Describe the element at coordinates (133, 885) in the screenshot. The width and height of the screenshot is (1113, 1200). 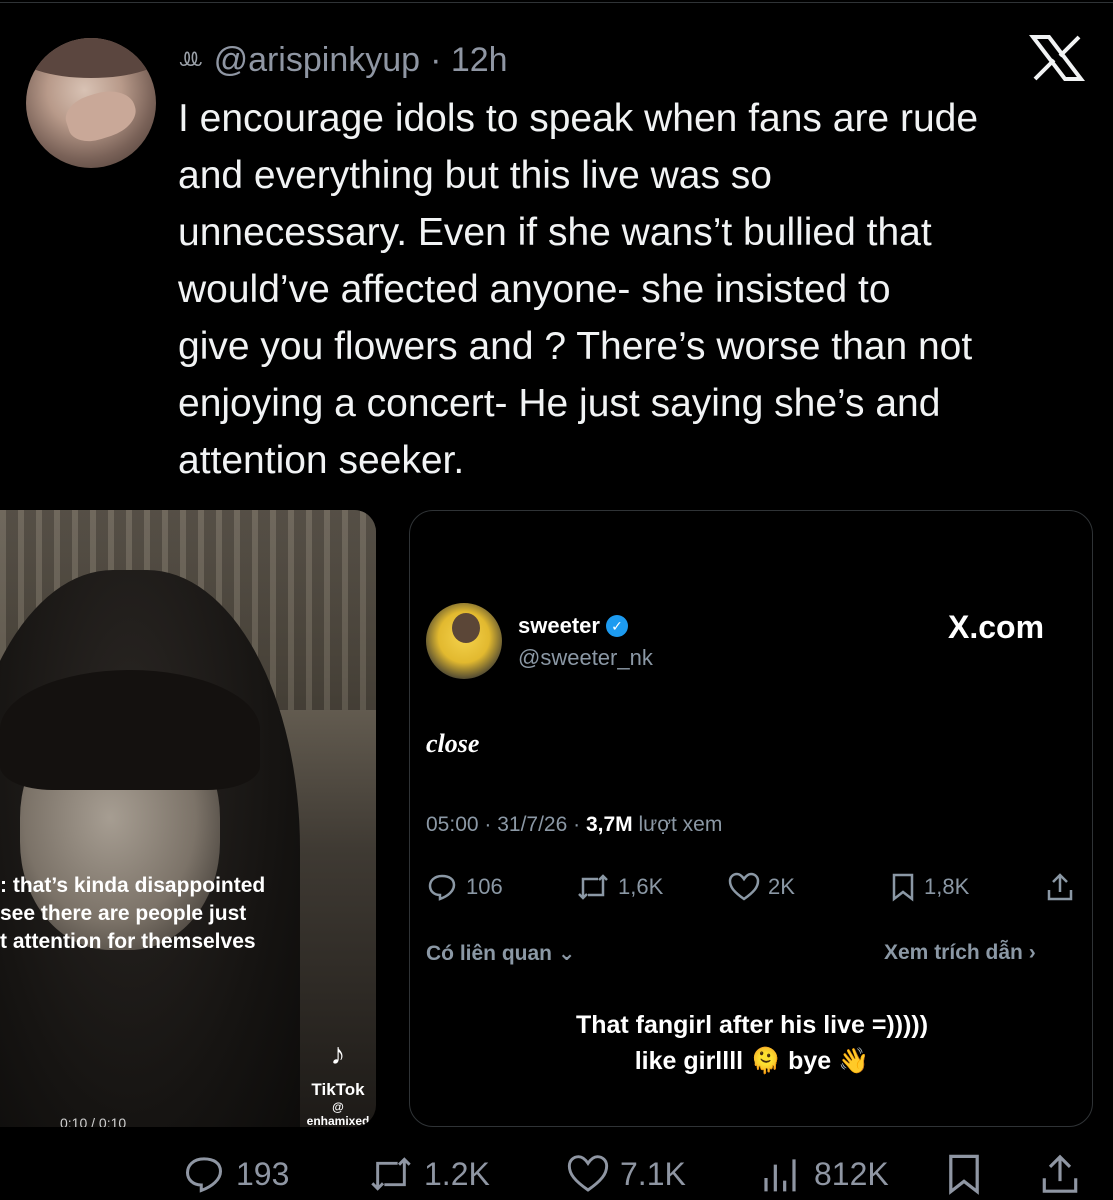
I see `video-caption-line: : that’s kinda disappointed` at that location.